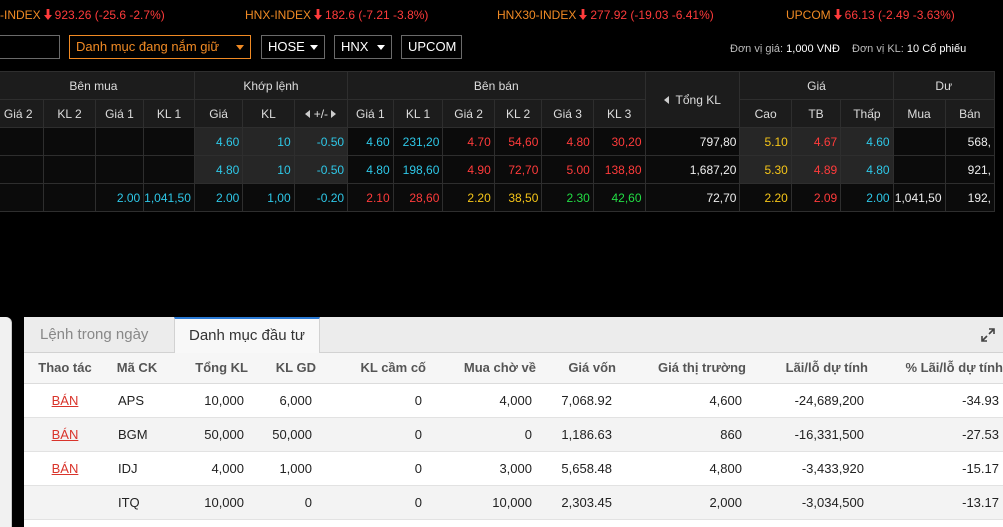  What do you see at coordinates (94, 335) in the screenshot?
I see `tab-intraday-orders: Lệnh trong ngày` at bounding box center [94, 335].